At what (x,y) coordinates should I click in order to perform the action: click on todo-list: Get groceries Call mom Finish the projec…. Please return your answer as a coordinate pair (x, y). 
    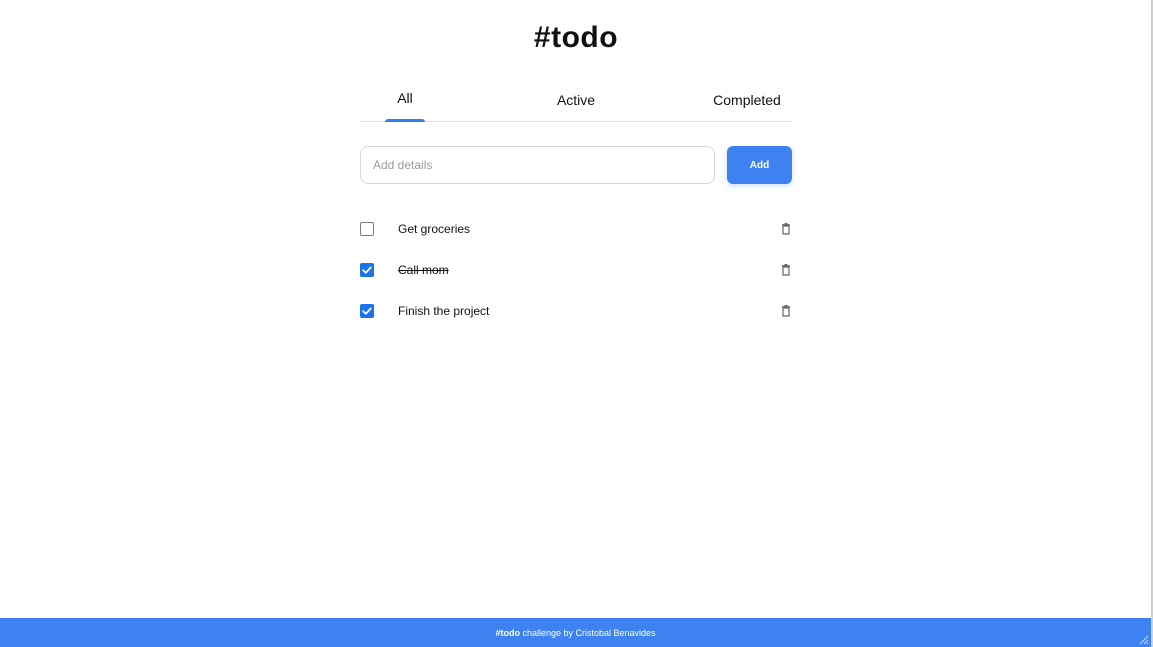
    Looking at the image, I should click on (576, 275).